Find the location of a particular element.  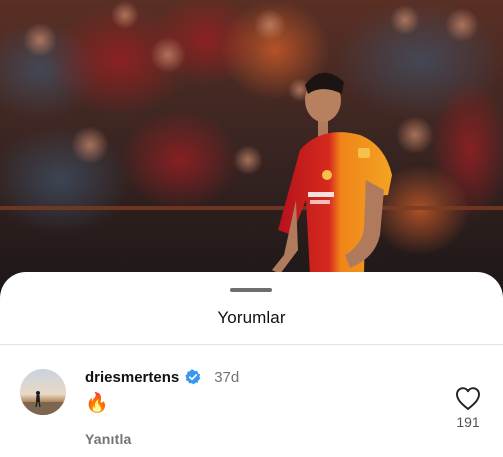

reply-button: Yanıtla is located at coordinates (108, 439).